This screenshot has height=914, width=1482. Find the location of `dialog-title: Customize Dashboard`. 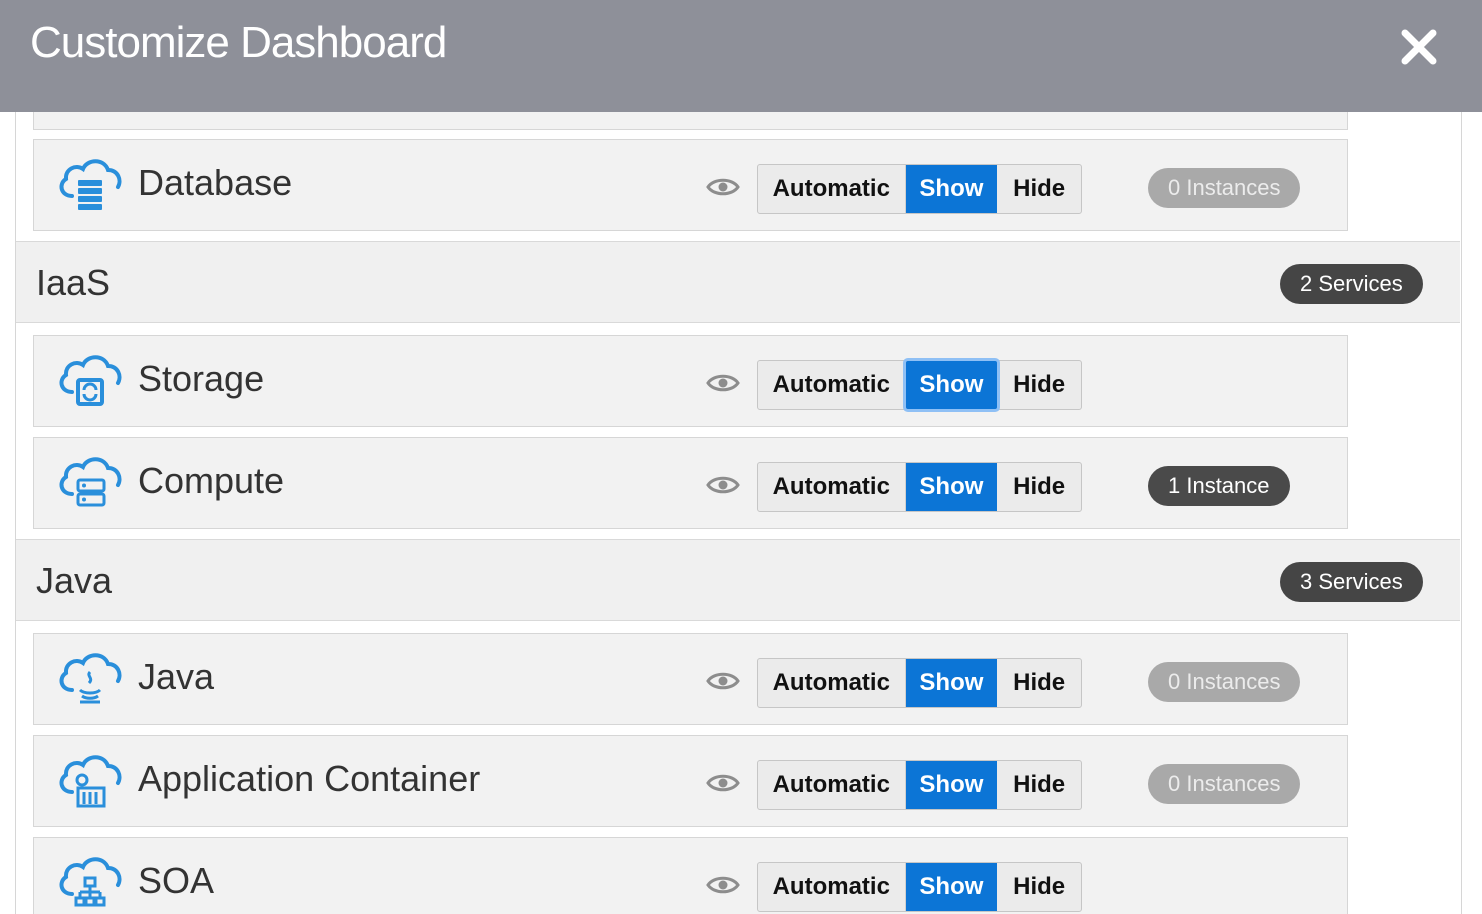

dialog-title: Customize Dashboard is located at coordinates (238, 42).